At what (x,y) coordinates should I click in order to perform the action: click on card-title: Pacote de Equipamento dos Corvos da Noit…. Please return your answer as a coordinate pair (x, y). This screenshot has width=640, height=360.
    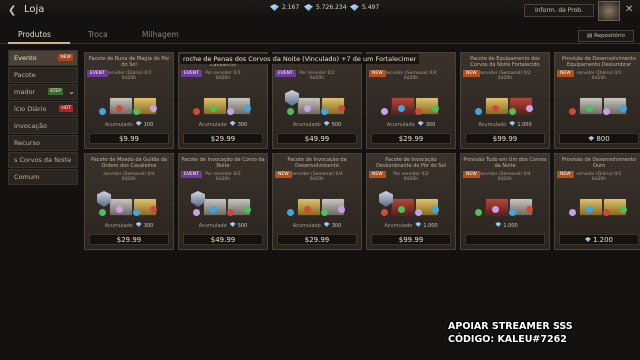
    Looking at the image, I should click on (505, 62).